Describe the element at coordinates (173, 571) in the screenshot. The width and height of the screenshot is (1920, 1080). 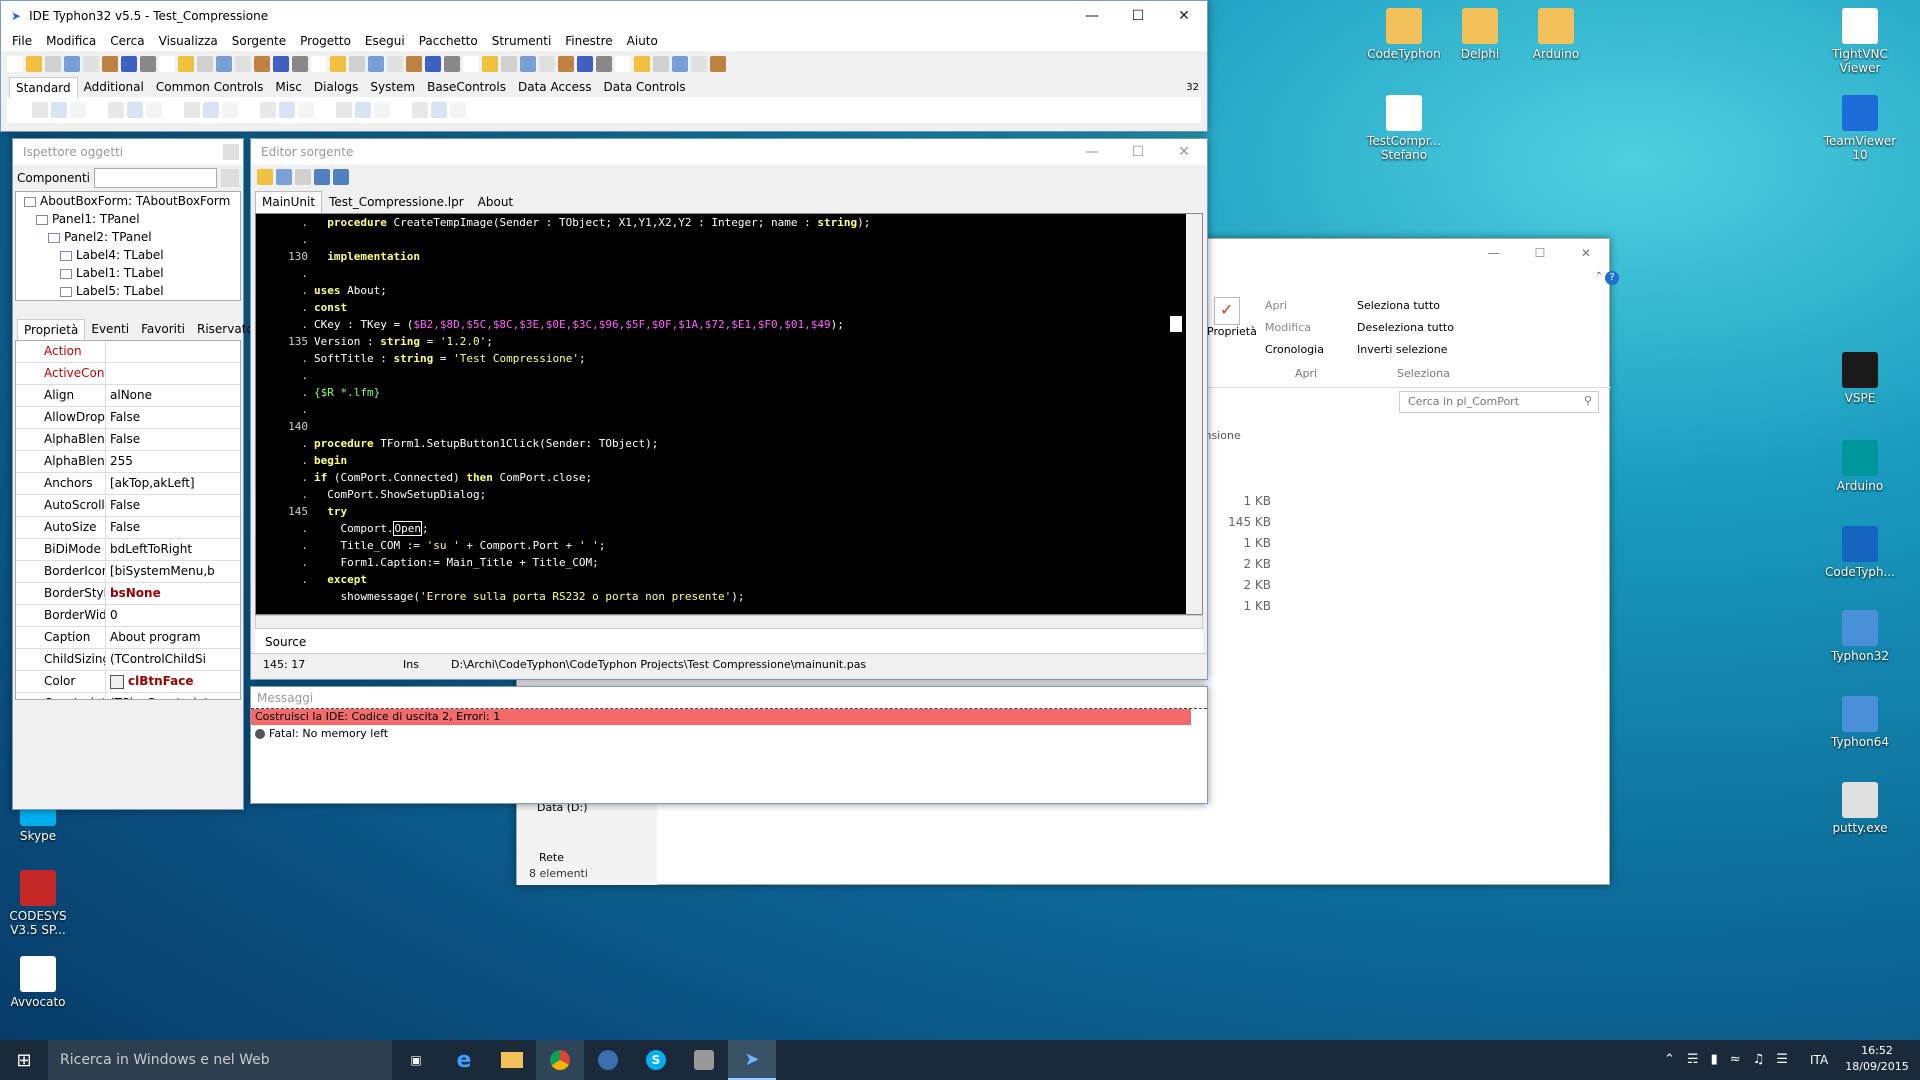
I see `property-value: [biSystemMenu,b` at that location.